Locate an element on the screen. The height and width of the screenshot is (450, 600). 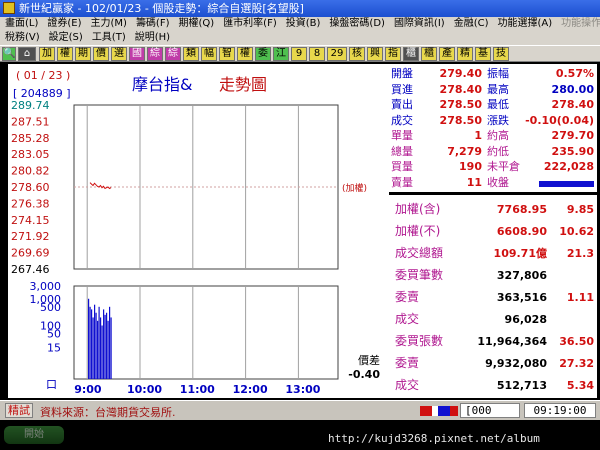
market-label: 委買筆數 is located at coordinates (419, 275).